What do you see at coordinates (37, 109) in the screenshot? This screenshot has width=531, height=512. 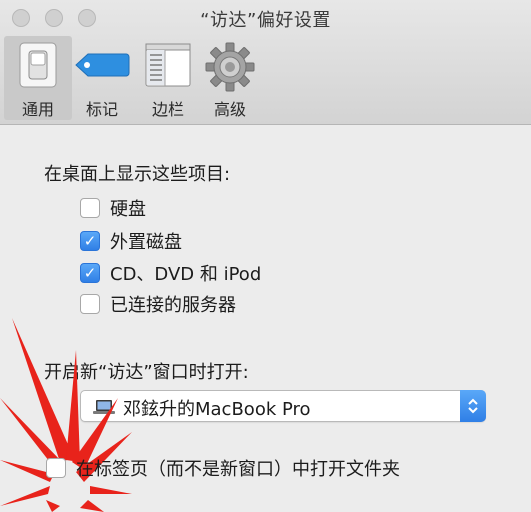 I see `tab-general-label: 通用` at bounding box center [37, 109].